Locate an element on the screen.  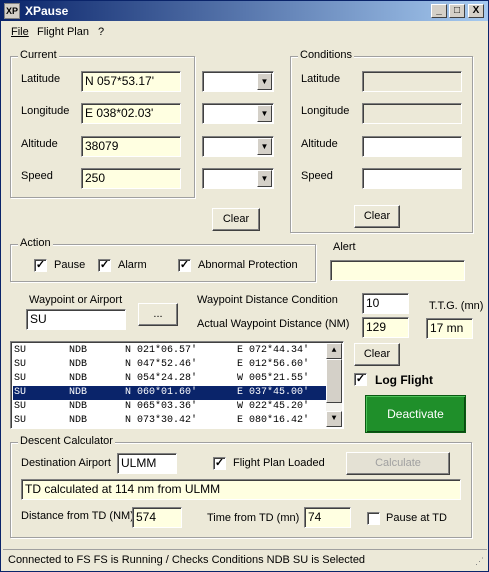
conditions-speed-label: Speed is located at coordinates (317, 176).